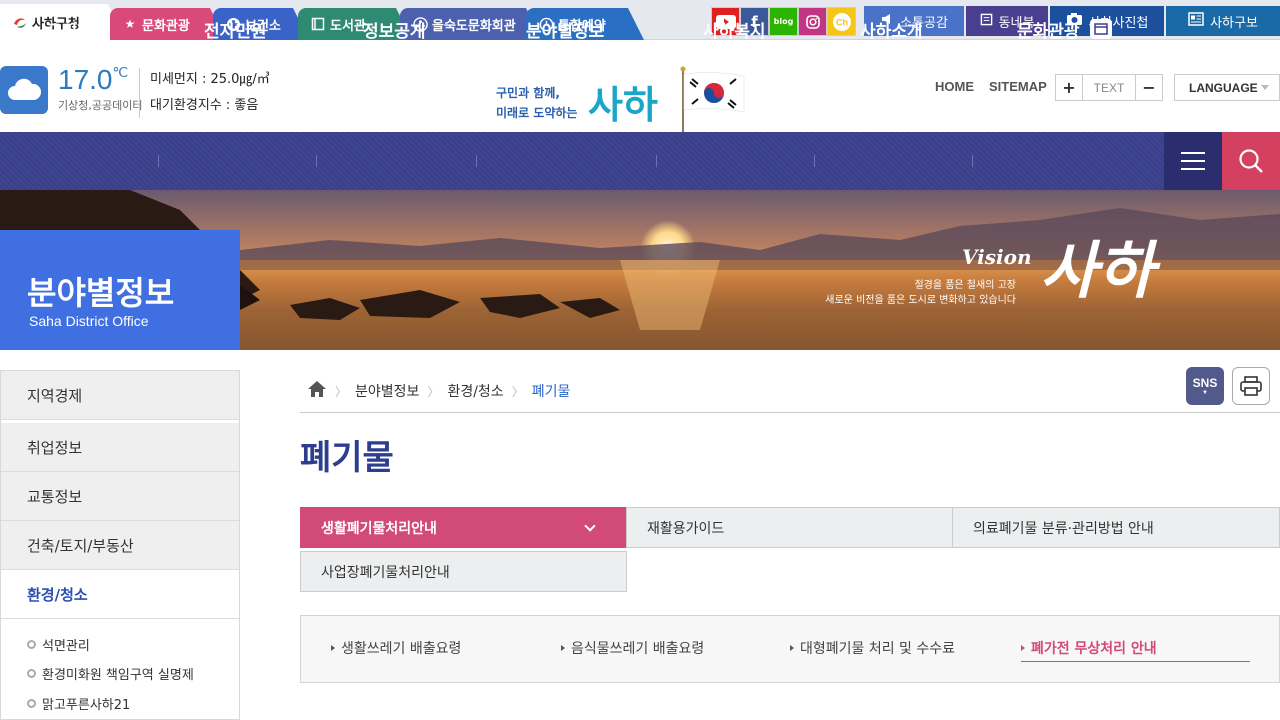 Image resolution: width=1280 pixels, height=720 pixels. I want to click on page-title: 폐기물, so click(347, 458).